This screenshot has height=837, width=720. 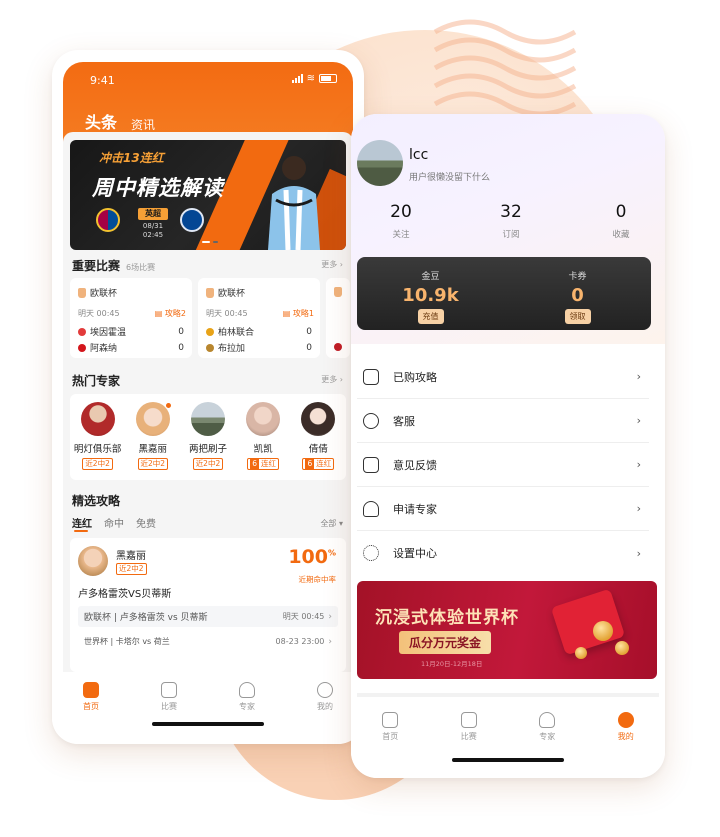 What do you see at coordinates (325, 706) in the screenshot?
I see `tab-label: 我的` at bounding box center [325, 706].